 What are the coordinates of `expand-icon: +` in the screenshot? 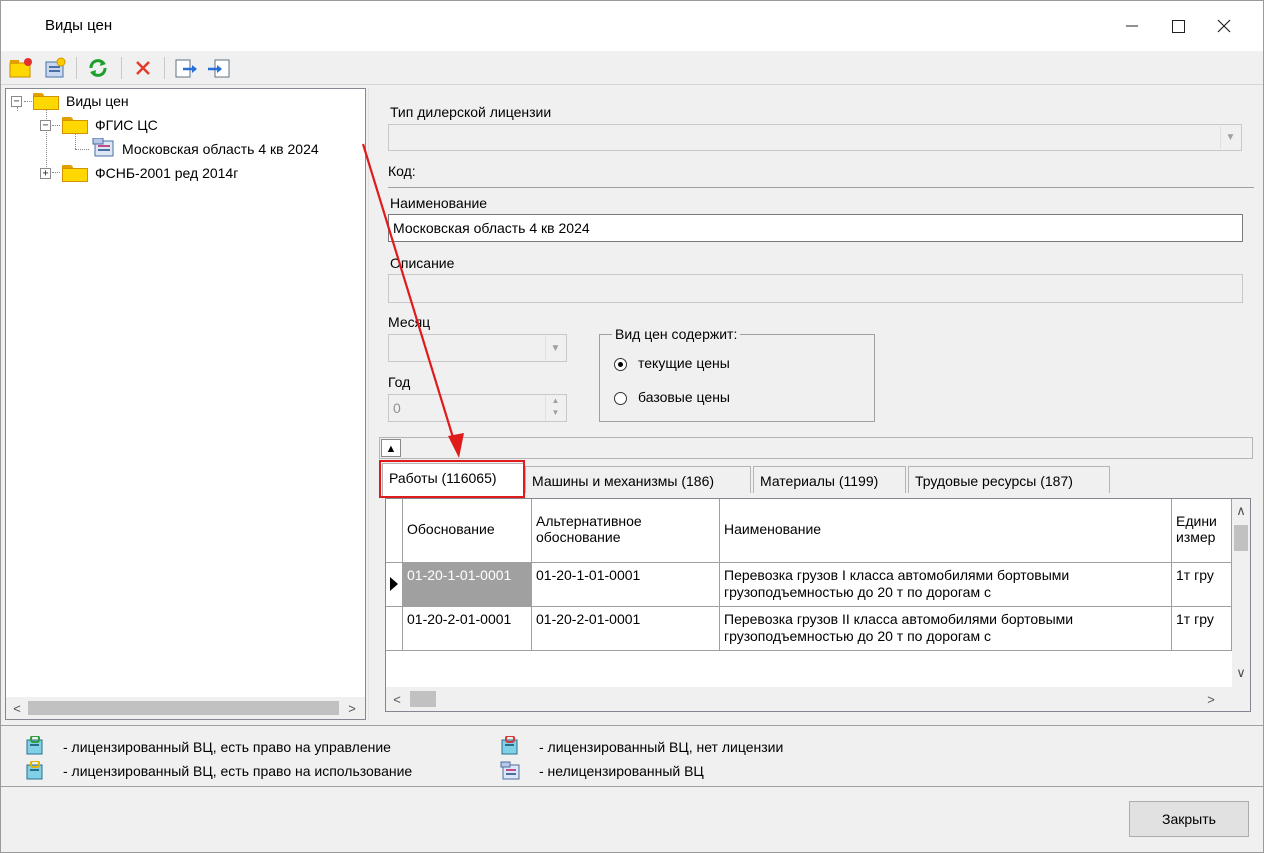 It's located at (45, 173).